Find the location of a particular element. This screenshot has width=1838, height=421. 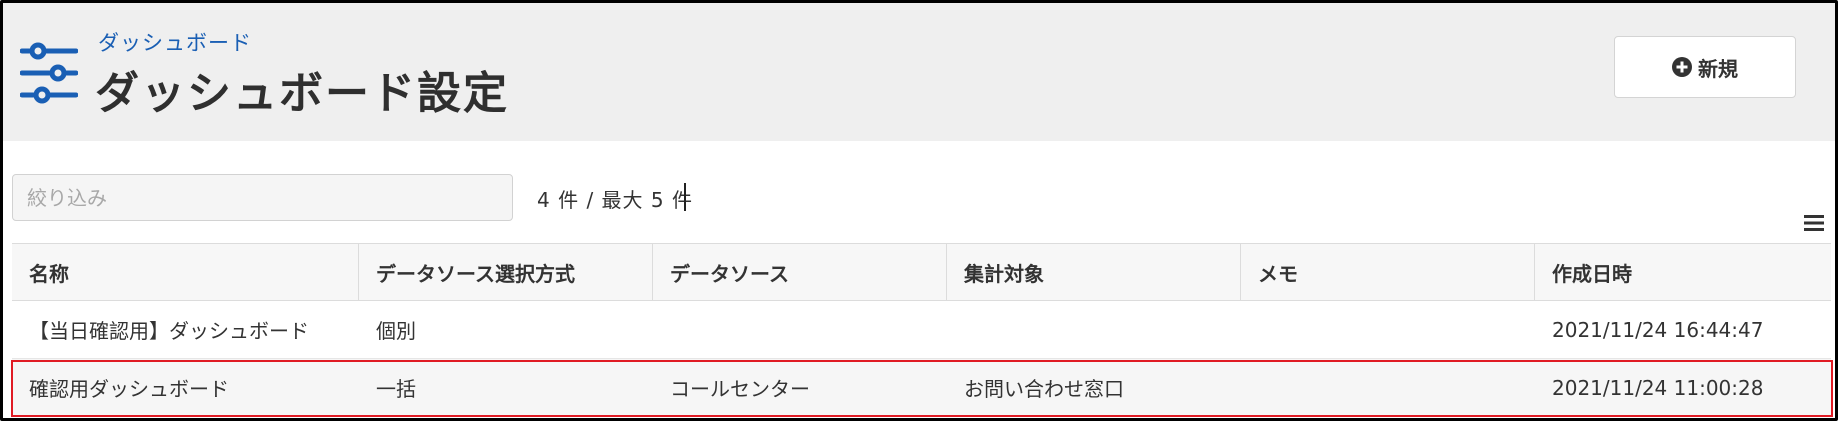

new-button-label: 新規 is located at coordinates (1718, 68).